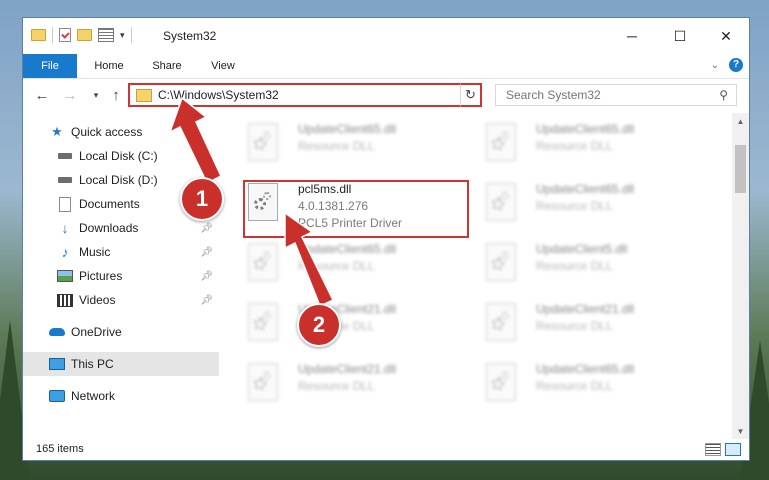 This screenshot has height=480, width=769. Describe the element at coordinates (118, 180) in the screenshot. I see `sidebar-item-label: Local Disk (D:)` at that location.